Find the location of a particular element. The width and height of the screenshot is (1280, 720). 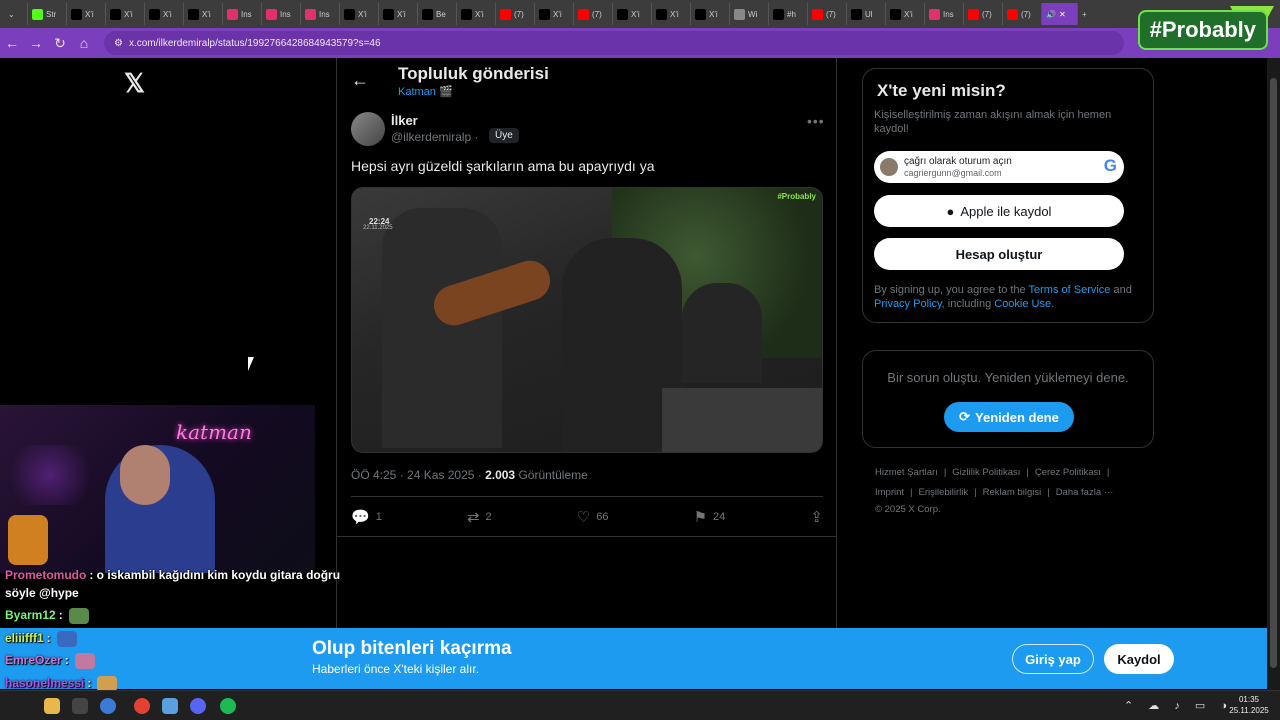

browser-tab: Wi is located at coordinates (749, 14).